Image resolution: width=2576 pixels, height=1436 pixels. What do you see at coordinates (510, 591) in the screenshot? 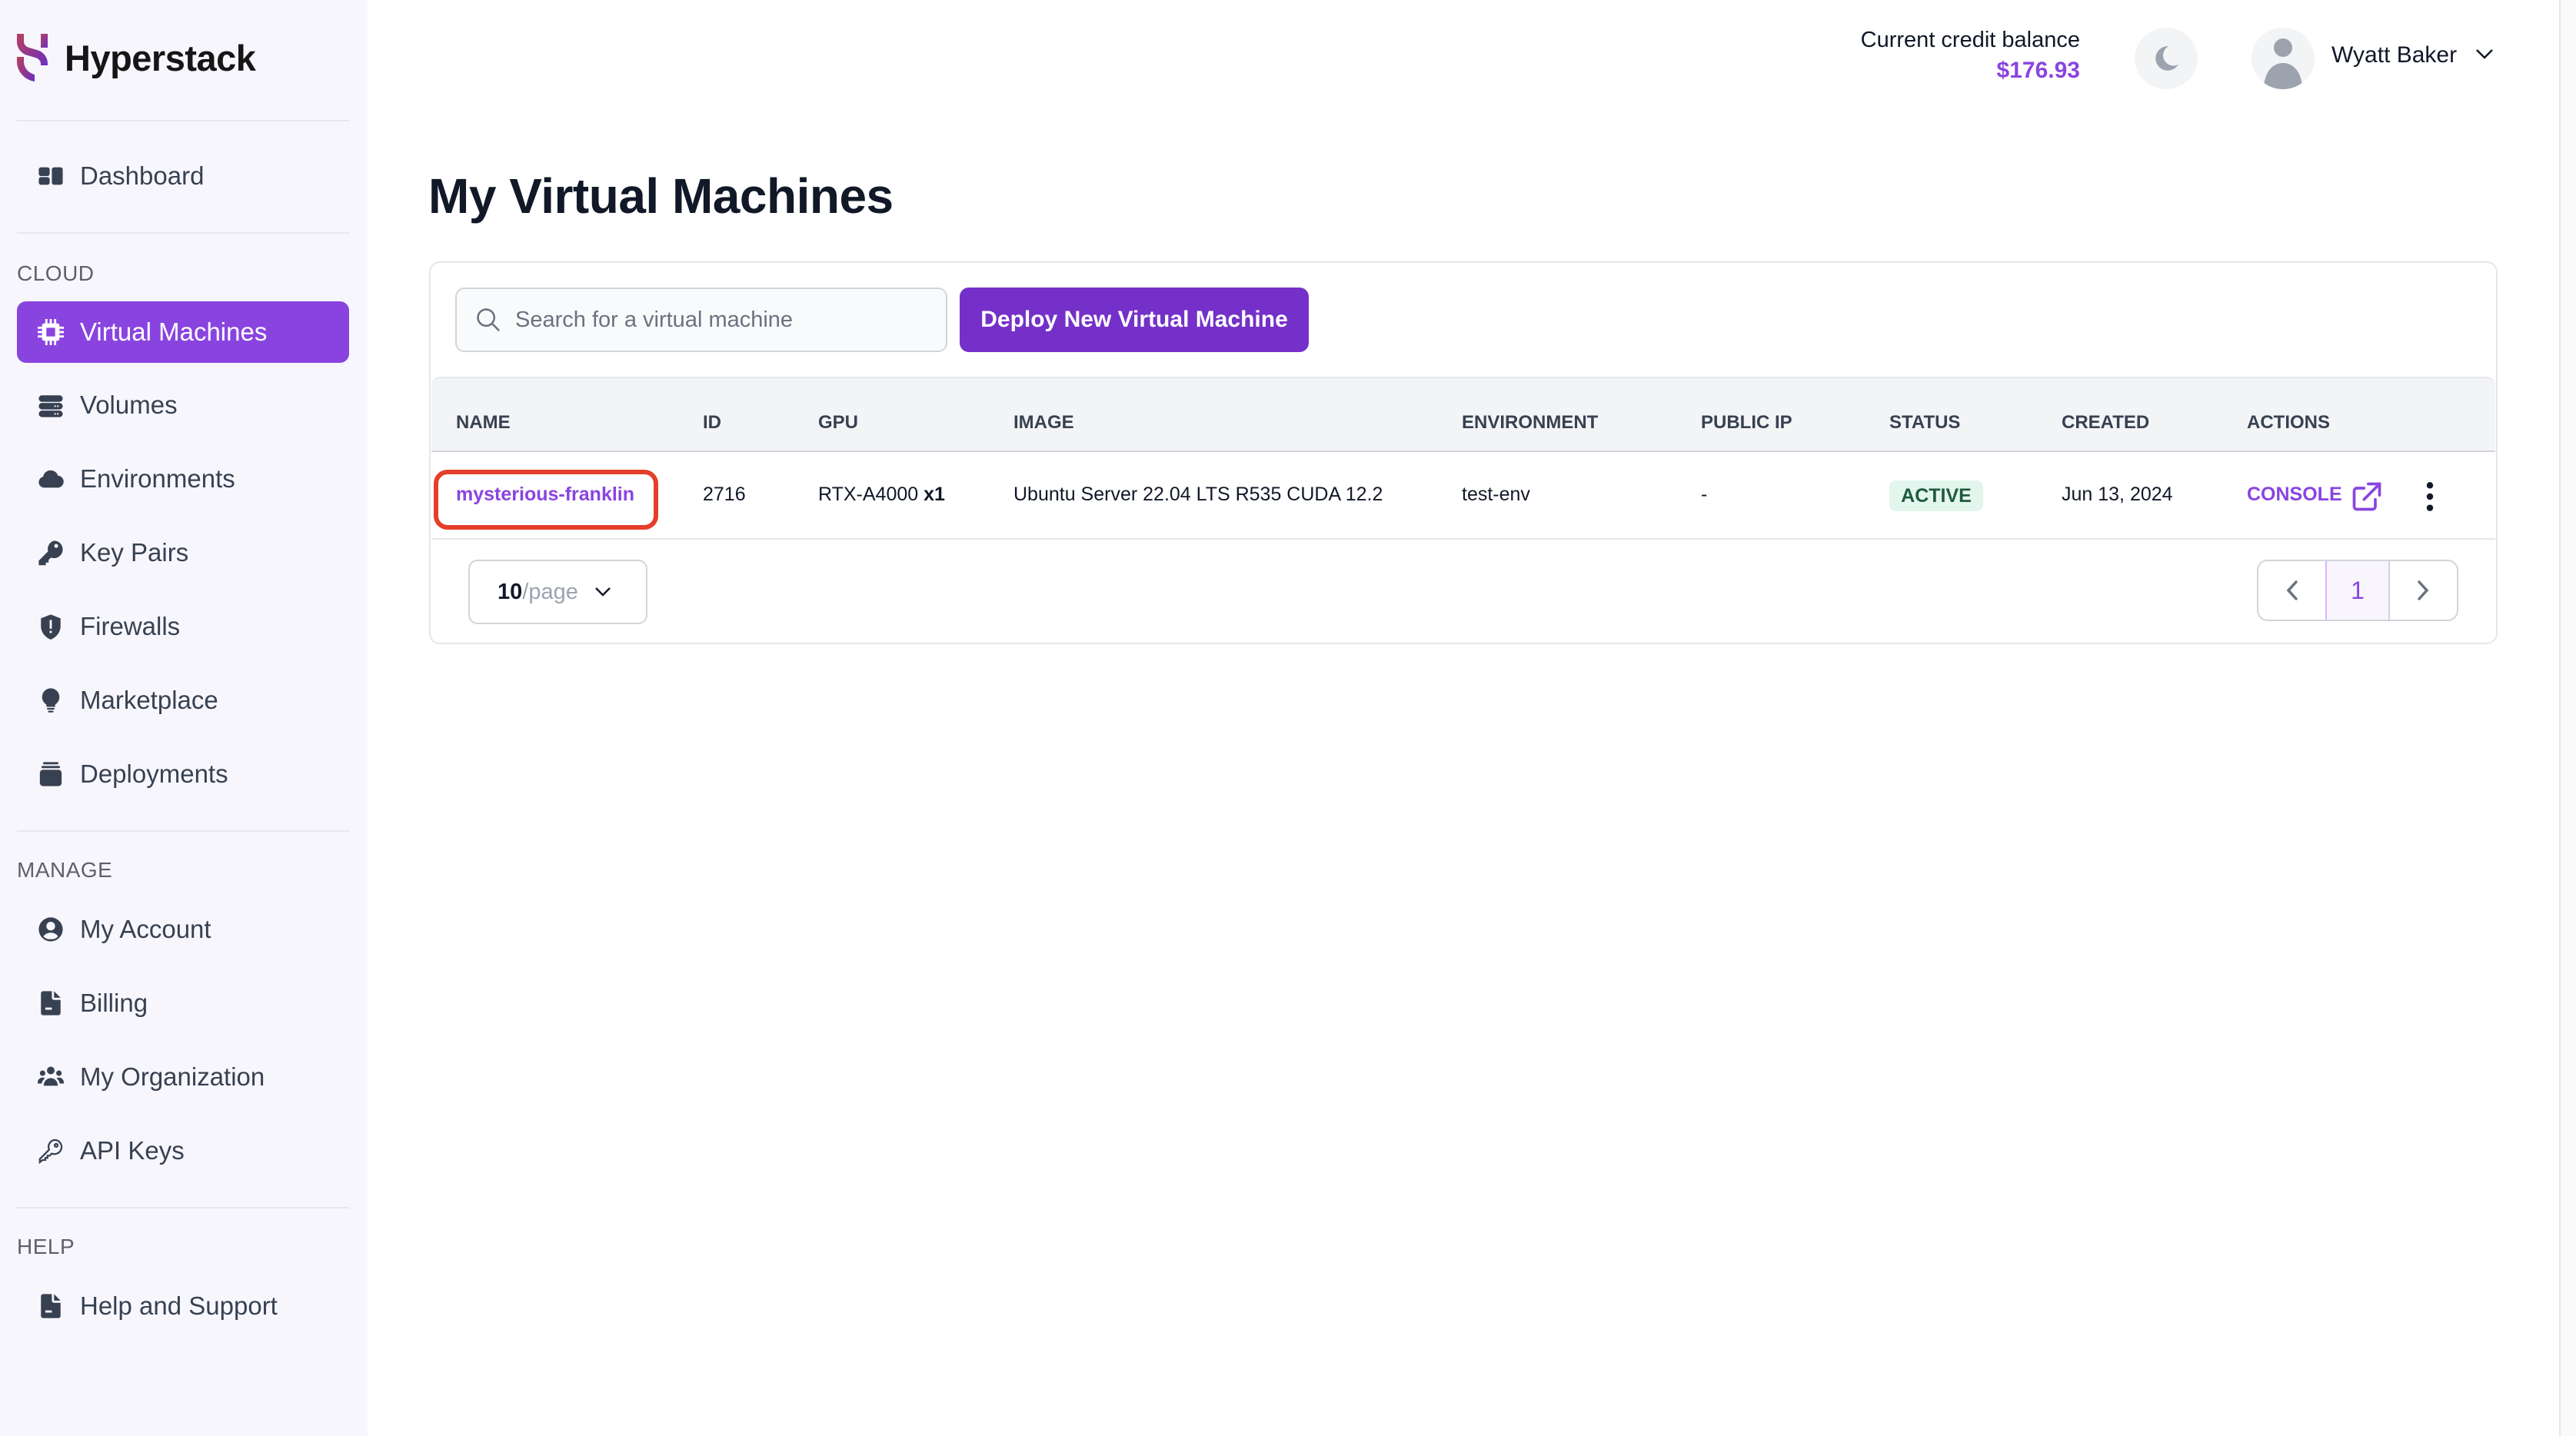
I see `per-page-value: 10` at bounding box center [510, 591].